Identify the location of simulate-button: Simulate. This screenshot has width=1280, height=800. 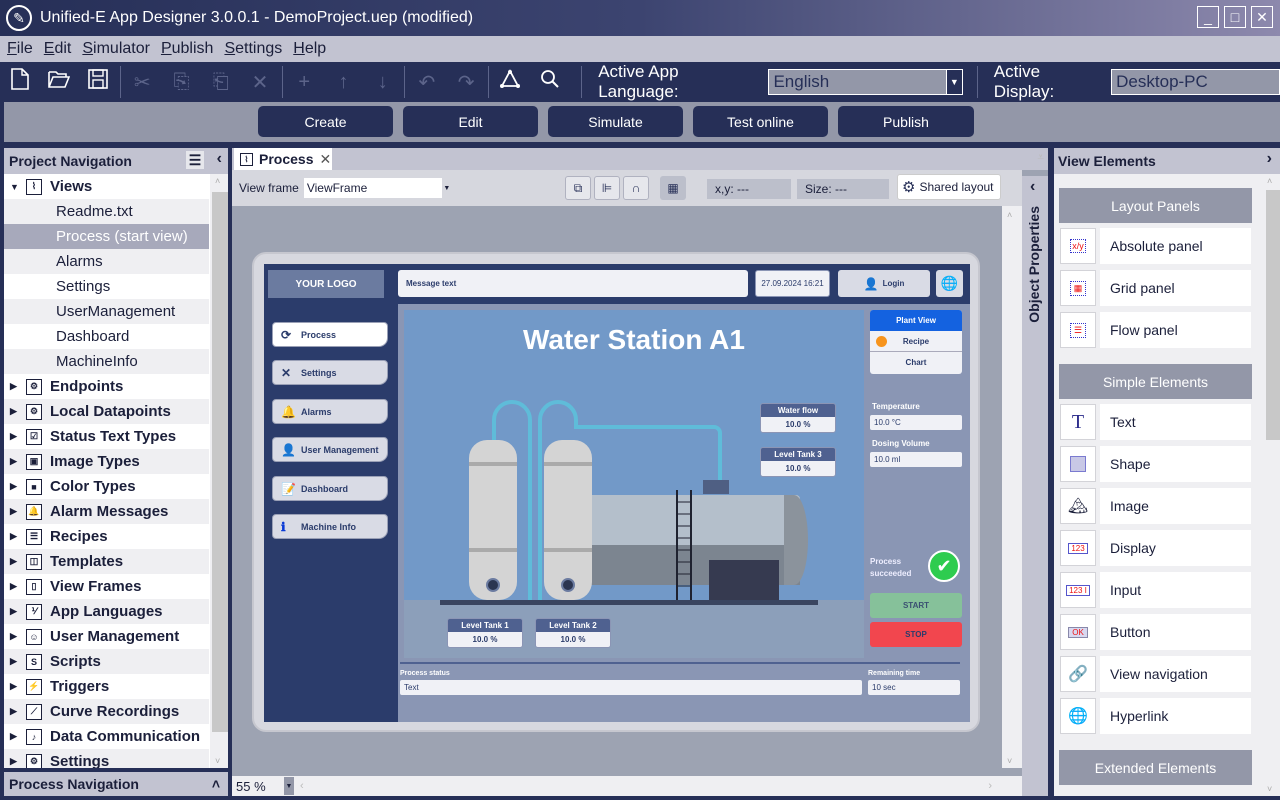
(615, 121).